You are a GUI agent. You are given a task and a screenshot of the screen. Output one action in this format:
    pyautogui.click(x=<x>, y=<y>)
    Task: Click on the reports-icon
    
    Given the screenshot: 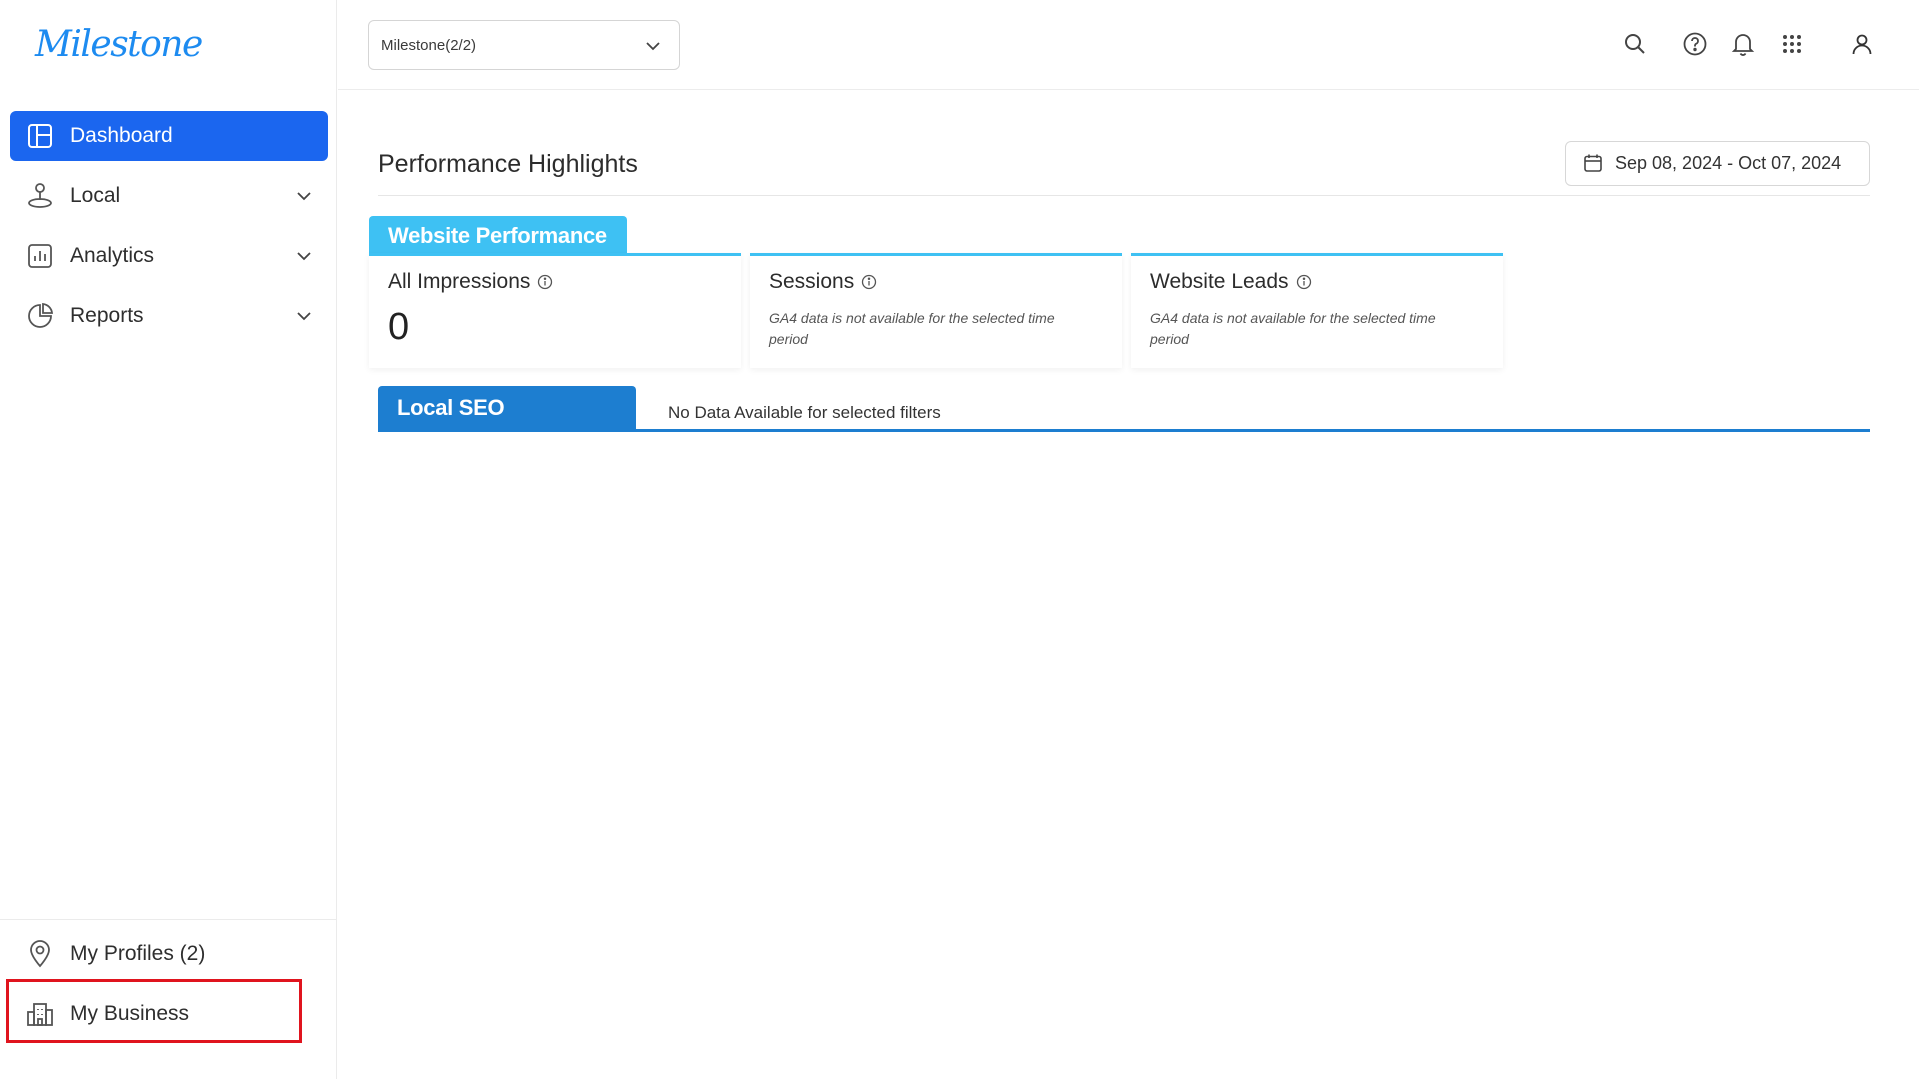 What is the action you would take?
    pyautogui.click(x=40, y=316)
    